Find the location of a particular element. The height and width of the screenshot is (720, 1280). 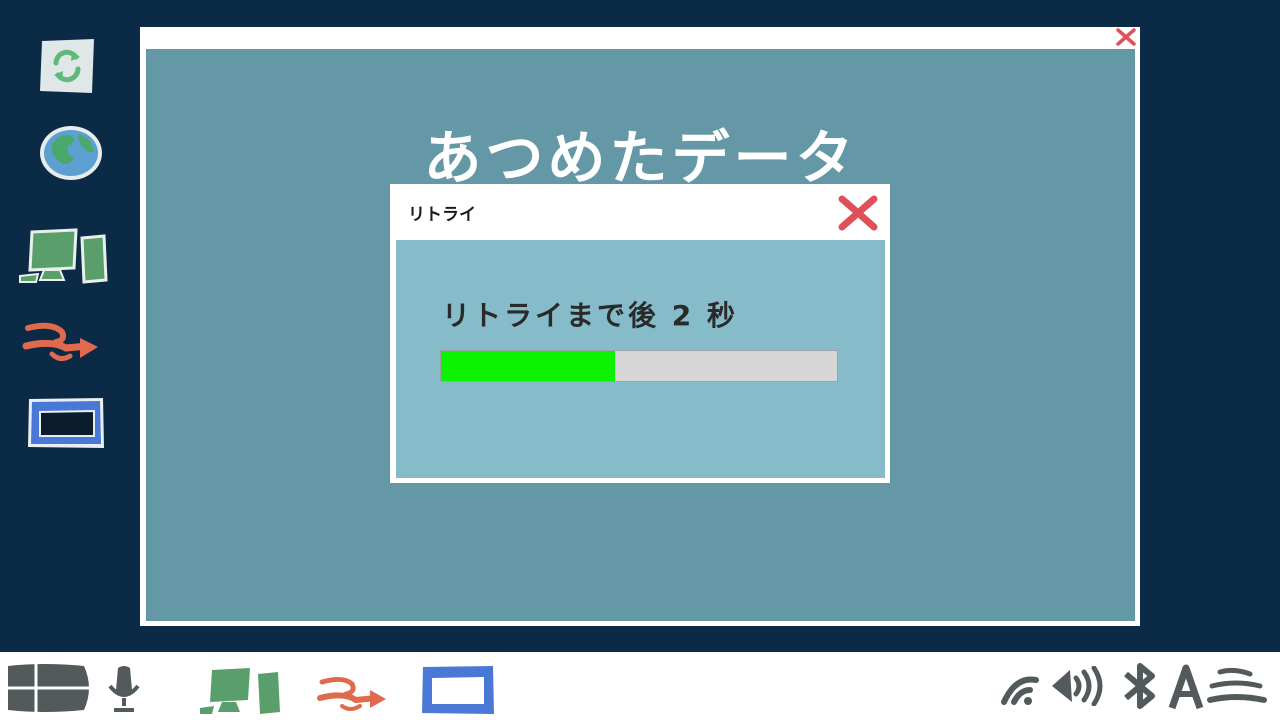

recycle-icon is located at coordinates (67, 66).